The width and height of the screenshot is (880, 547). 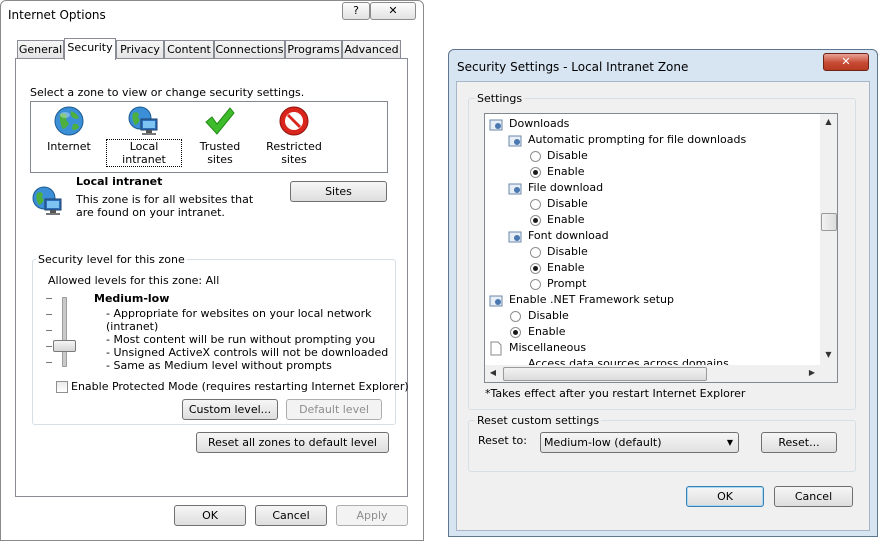 I want to click on zone-restricted-sites: Restricted sites, so click(x=294, y=153).